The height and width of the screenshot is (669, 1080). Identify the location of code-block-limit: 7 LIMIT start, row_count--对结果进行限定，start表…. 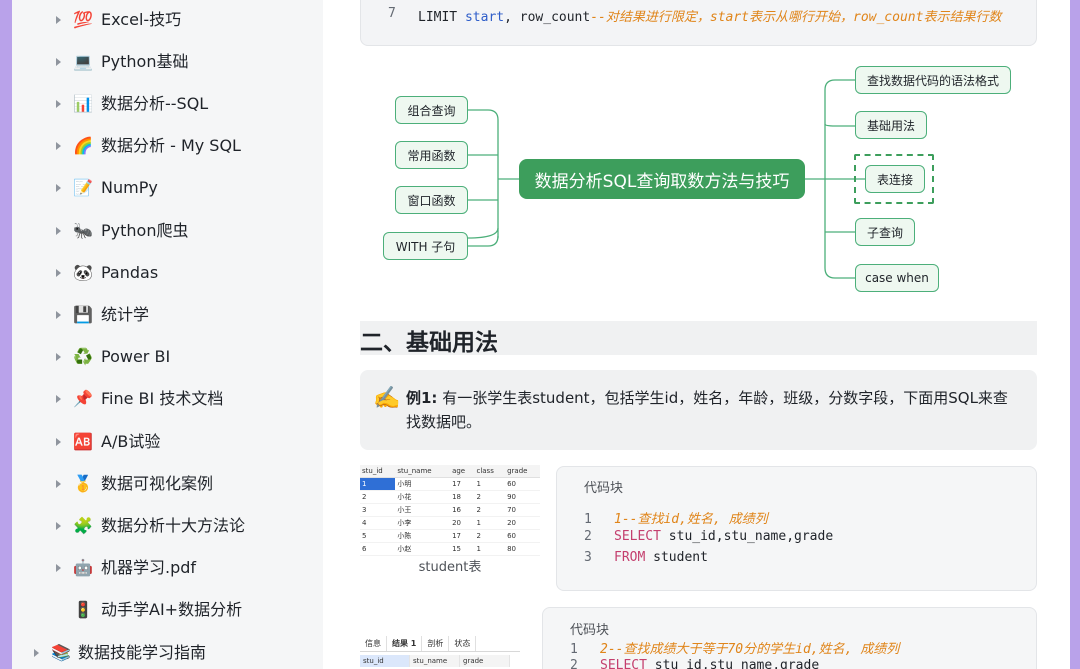
(698, 23).